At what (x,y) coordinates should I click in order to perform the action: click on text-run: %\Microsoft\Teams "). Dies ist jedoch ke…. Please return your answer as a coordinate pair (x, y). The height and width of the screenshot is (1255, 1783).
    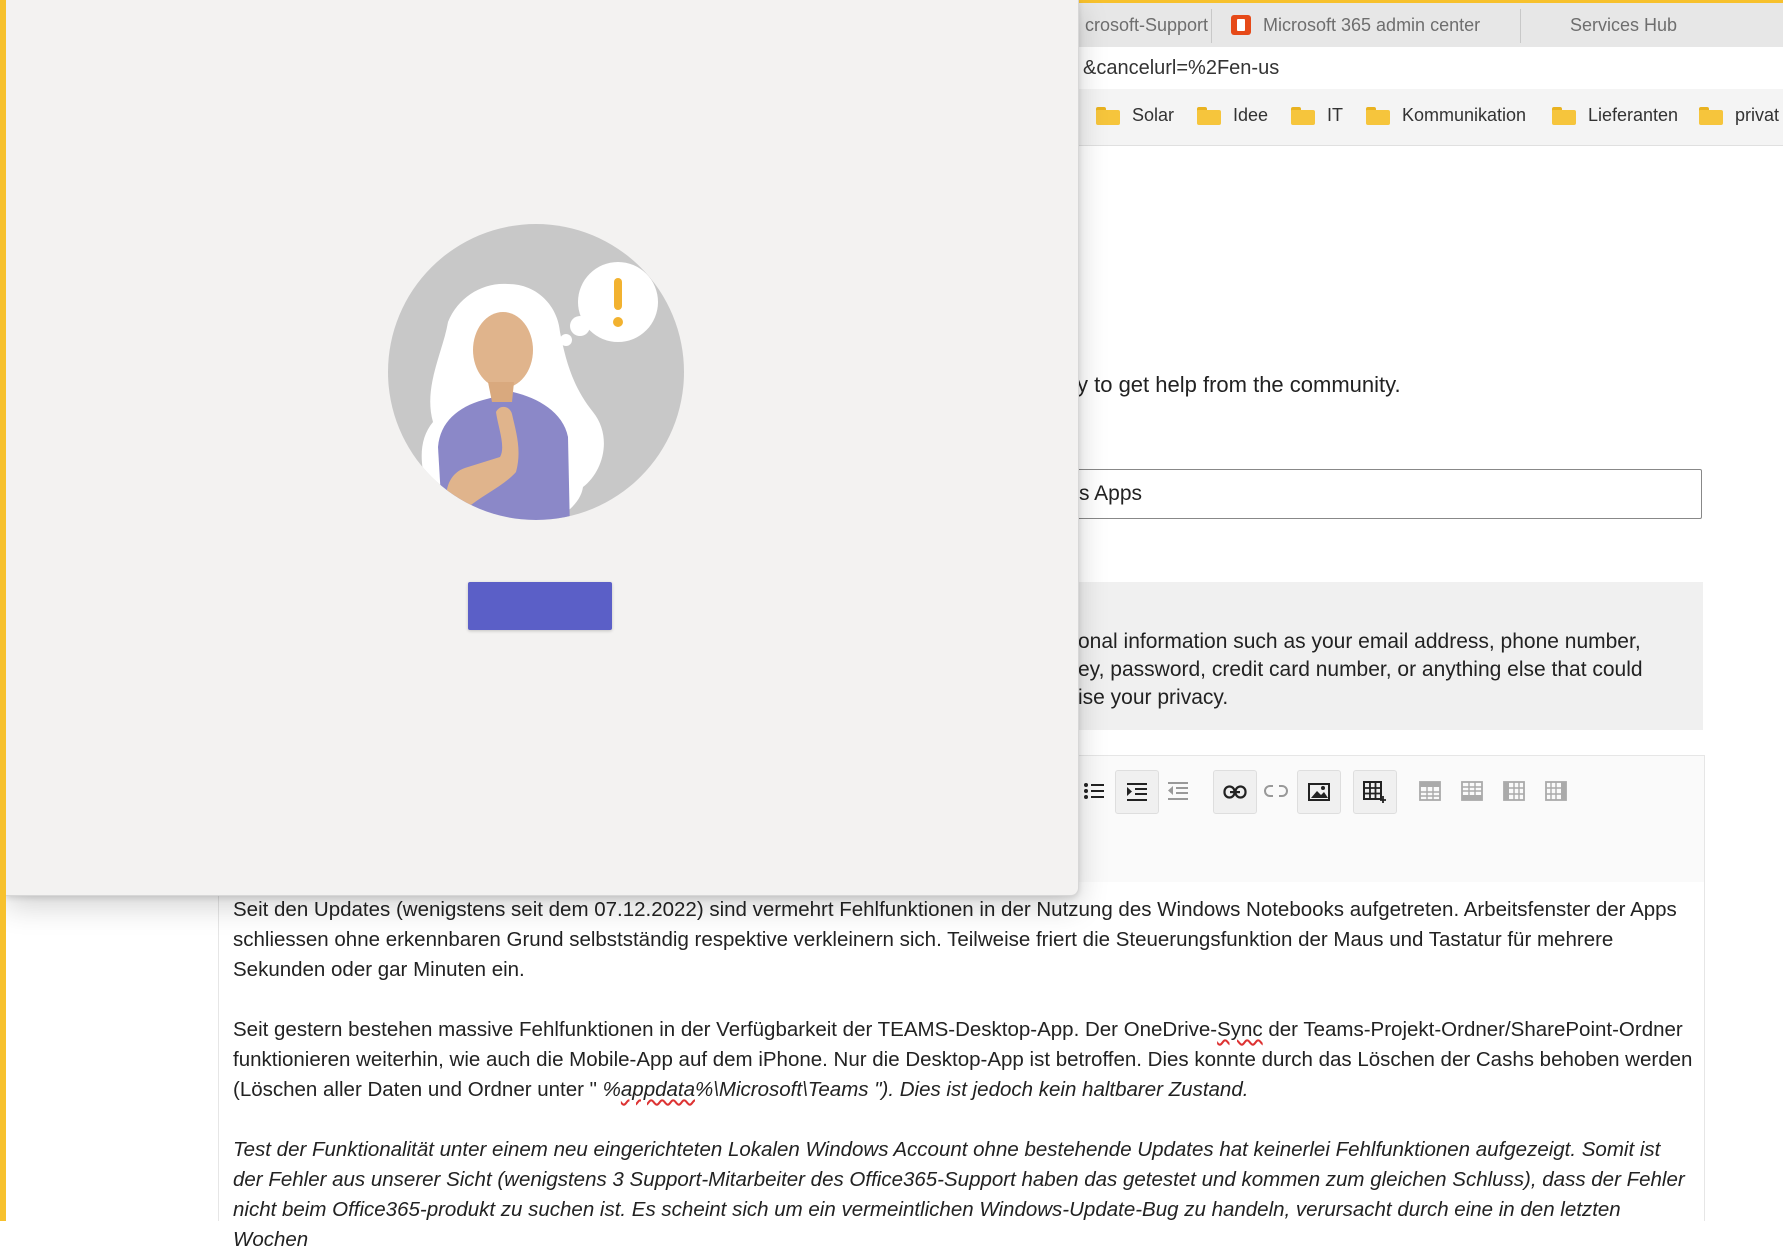
    Looking at the image, I should click on (972, 1089).